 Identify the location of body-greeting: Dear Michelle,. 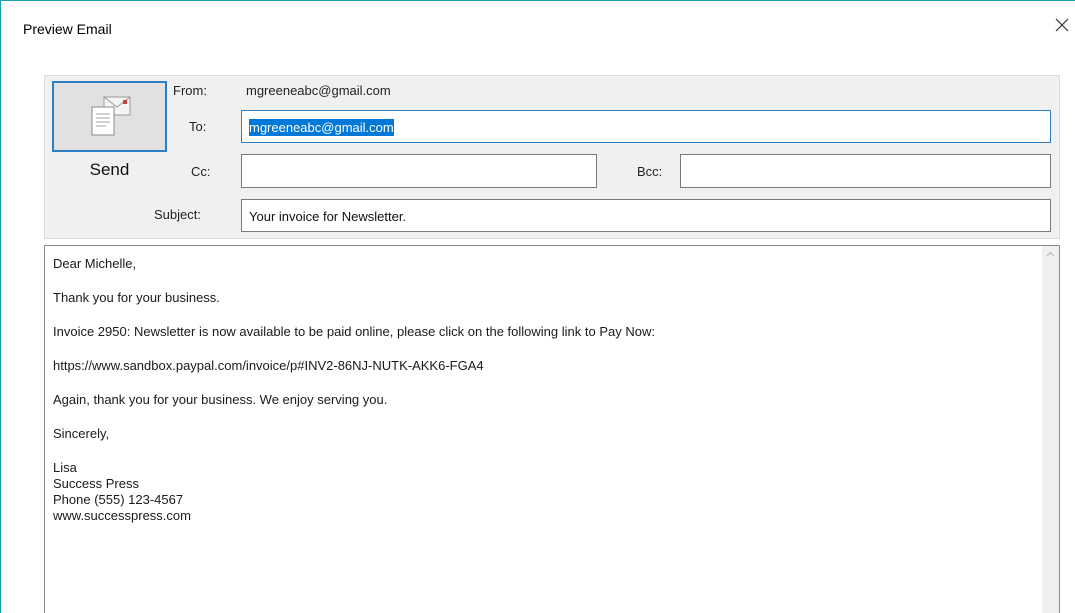
(95, 263).